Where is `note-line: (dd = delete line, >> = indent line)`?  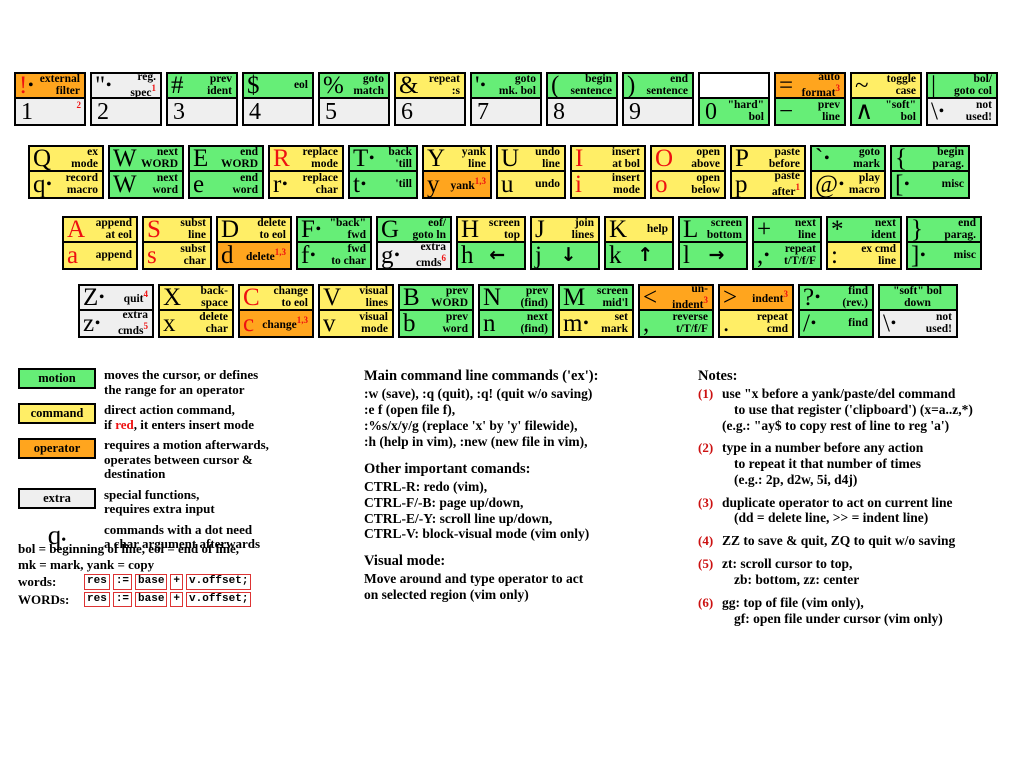
note-line: (dd = delete line, >> = indent line) is located at coordinates (831, 518).